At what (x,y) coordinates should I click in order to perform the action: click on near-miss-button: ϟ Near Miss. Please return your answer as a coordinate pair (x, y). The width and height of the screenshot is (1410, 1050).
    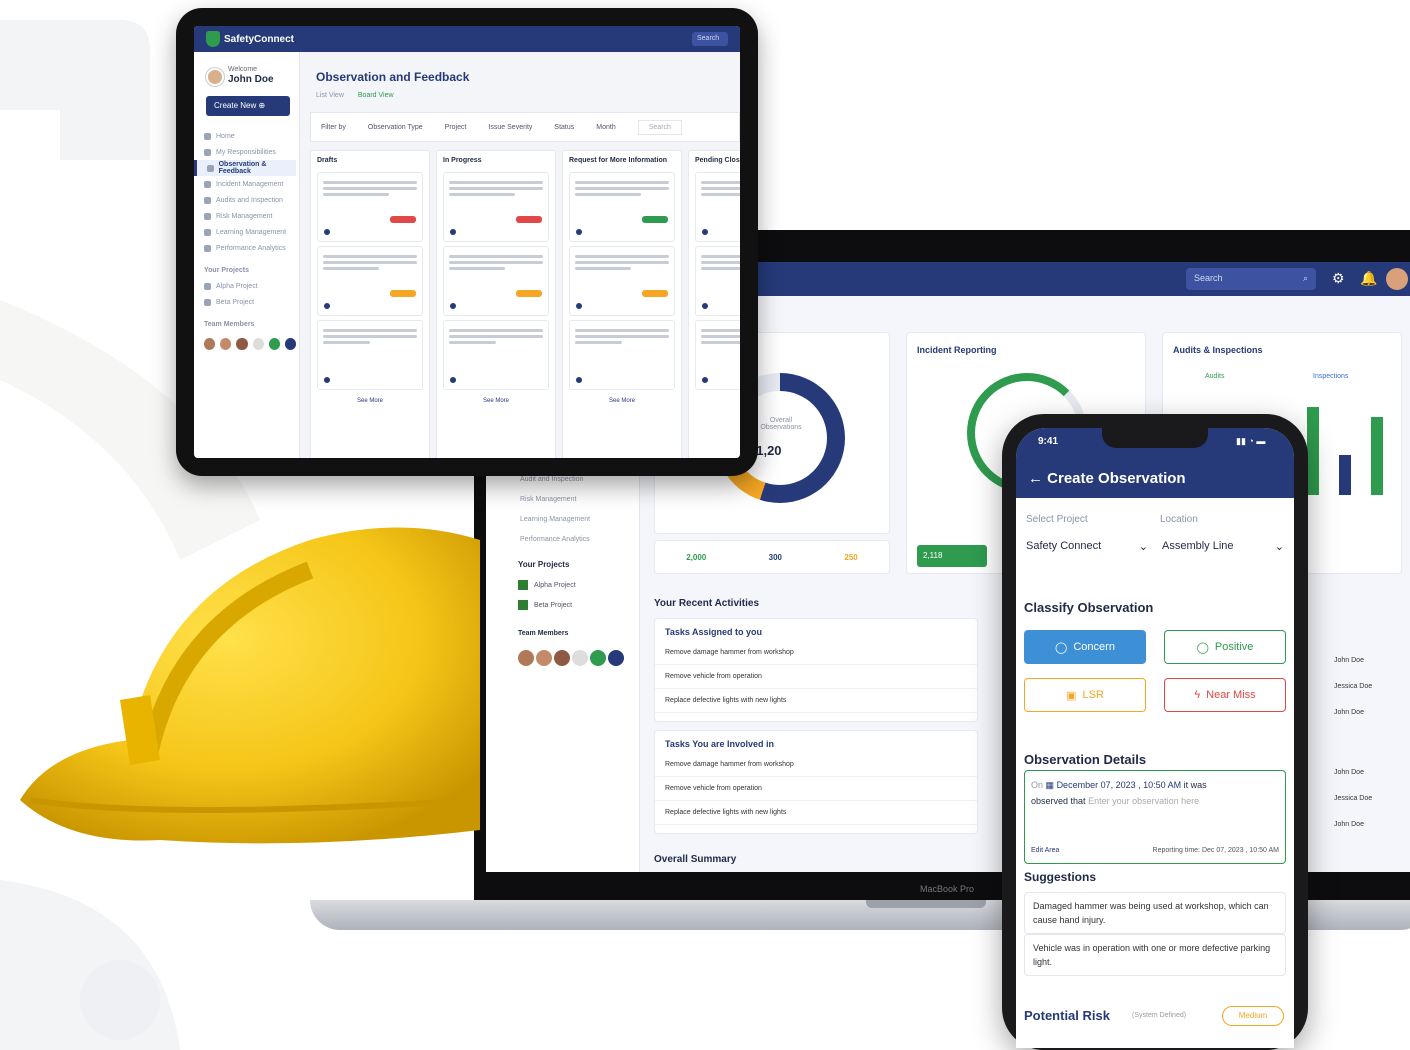
    Looking at the image, I should click on (1225, 695).